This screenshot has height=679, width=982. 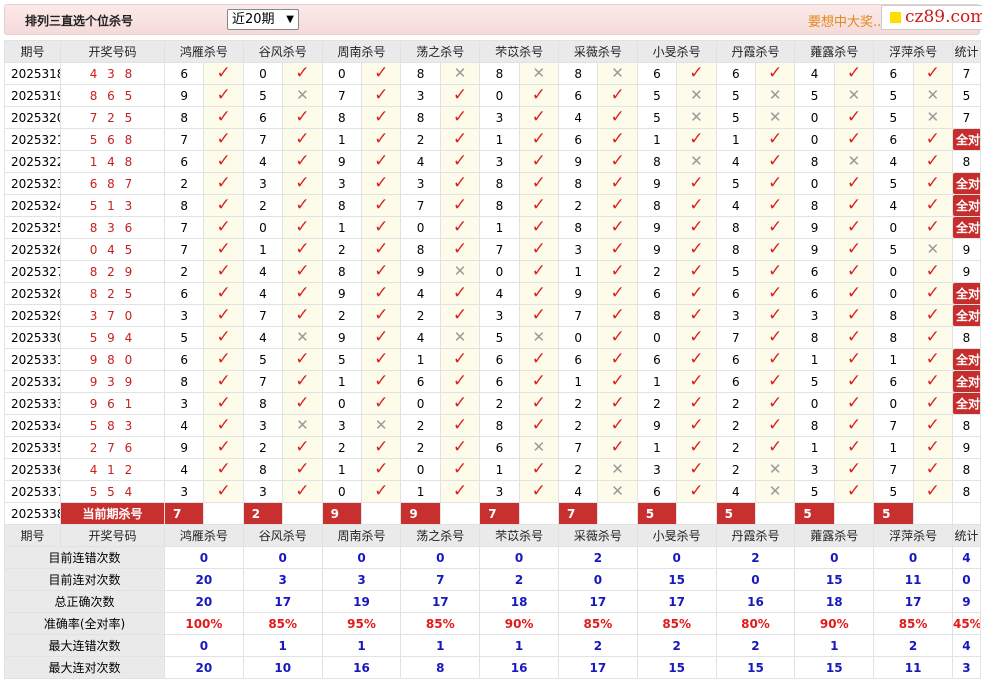 I want to click on period-select: 近20期 ▼, so click(x=263, y=19).